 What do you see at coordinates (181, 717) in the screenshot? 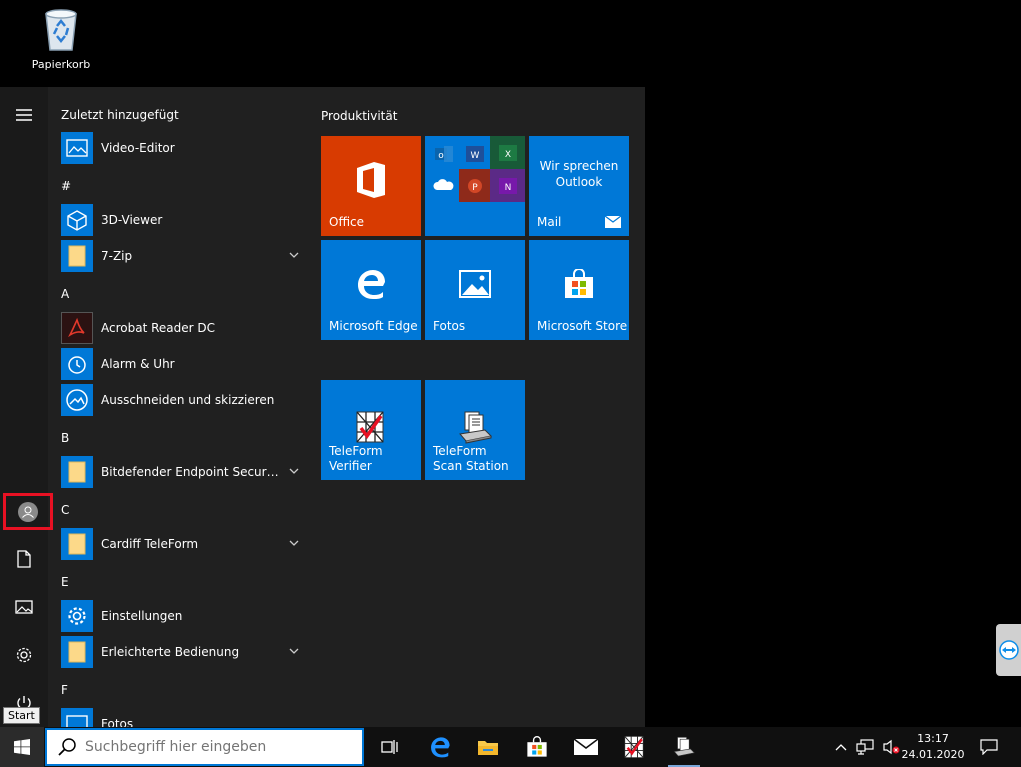
I see `app-item-photos: Fotos` at bounding box center [181, 717].